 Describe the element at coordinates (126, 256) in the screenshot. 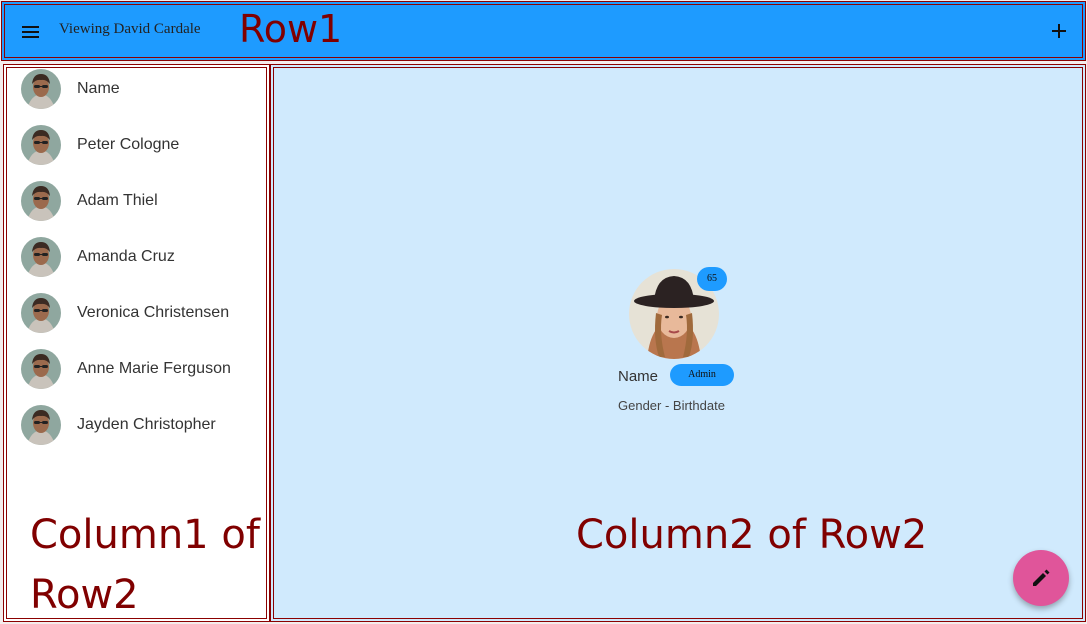

I see `person-name: Amanda Cruz` at that location.